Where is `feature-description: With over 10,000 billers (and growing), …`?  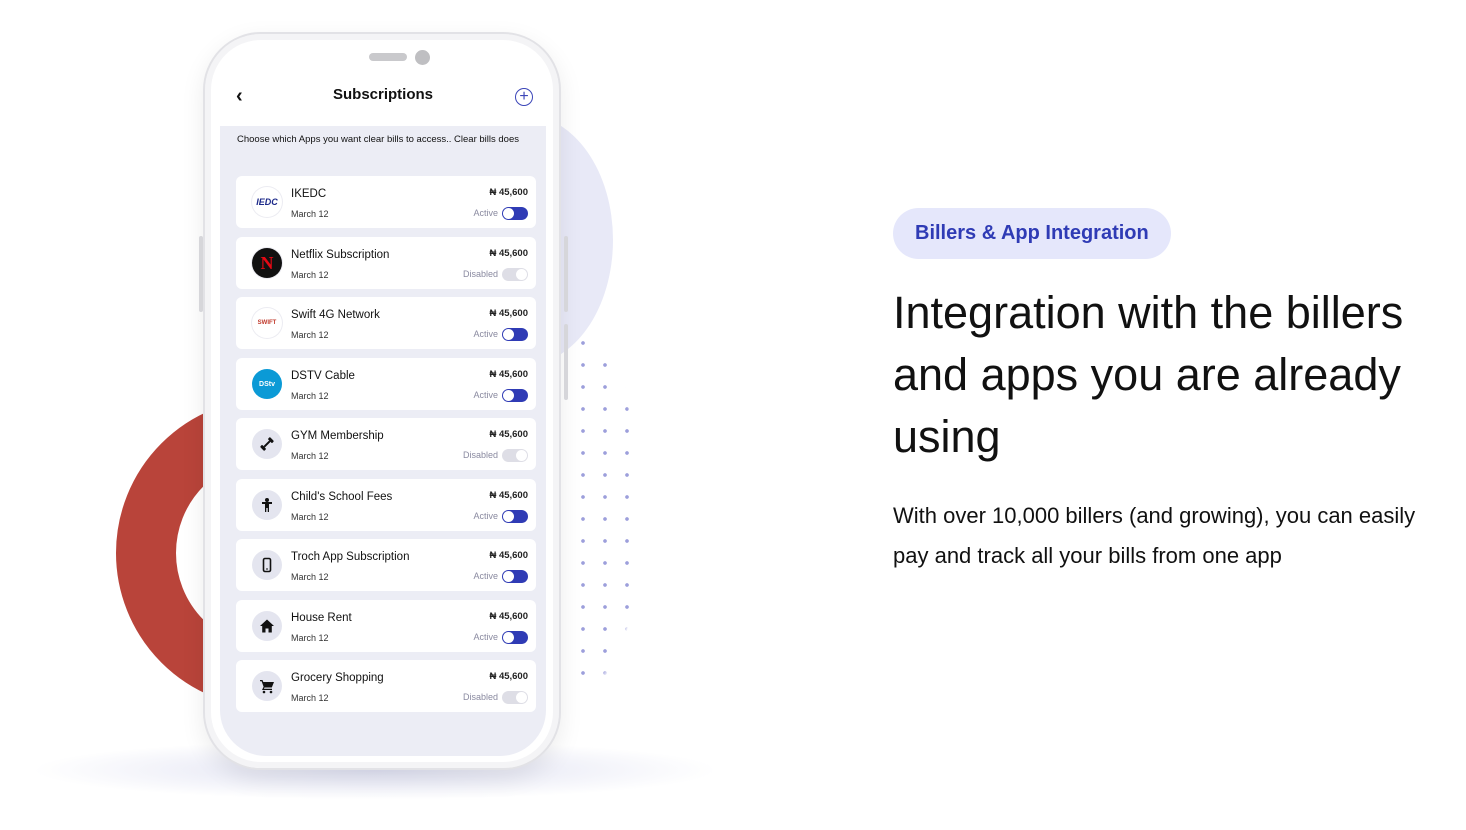 feature-description: With over 10,000 billers (and growing), … is located at coordinates (1154, 535).